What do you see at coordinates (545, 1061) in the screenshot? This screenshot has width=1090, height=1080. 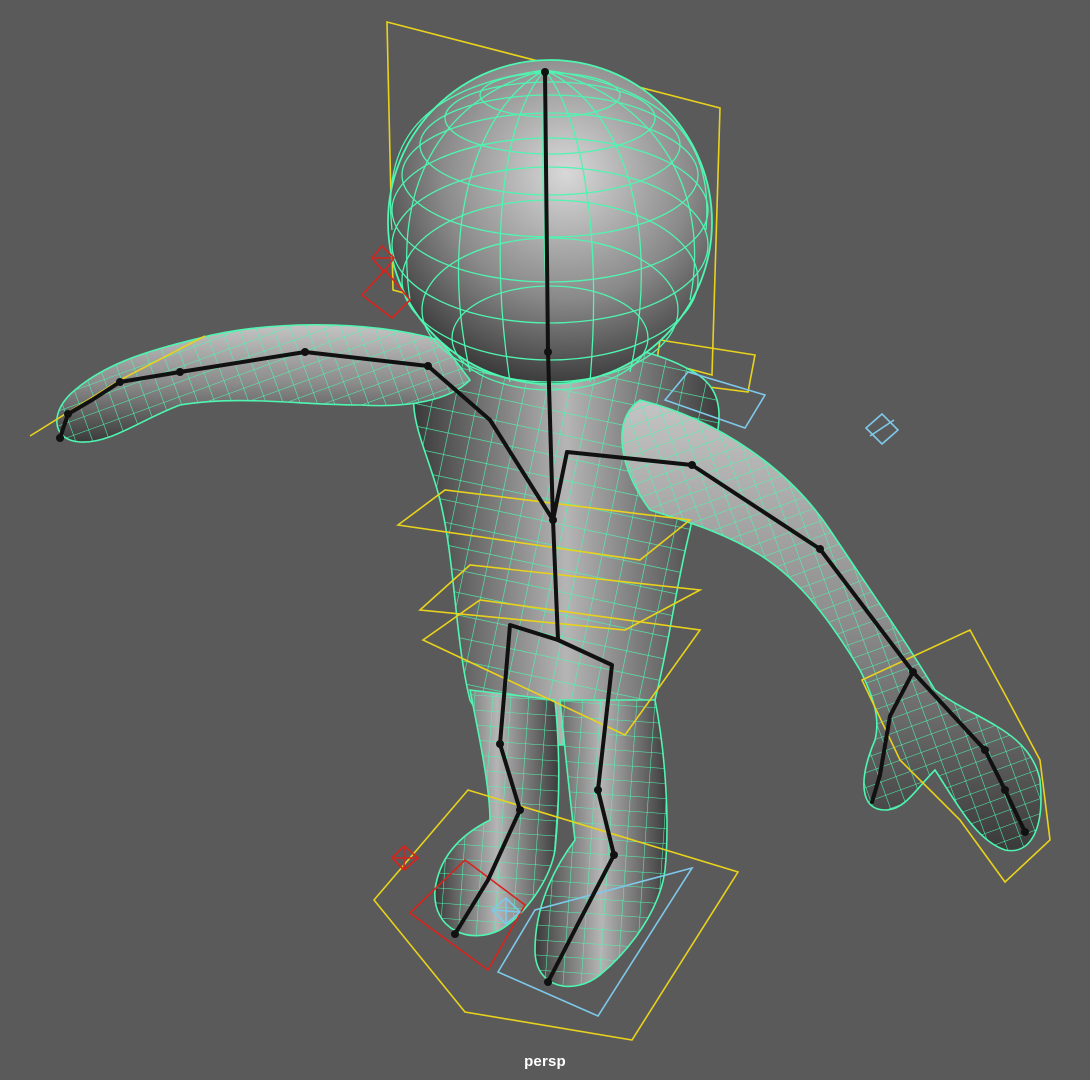 I see `camera-name-label: persp` at bounding box center [545, 1061].